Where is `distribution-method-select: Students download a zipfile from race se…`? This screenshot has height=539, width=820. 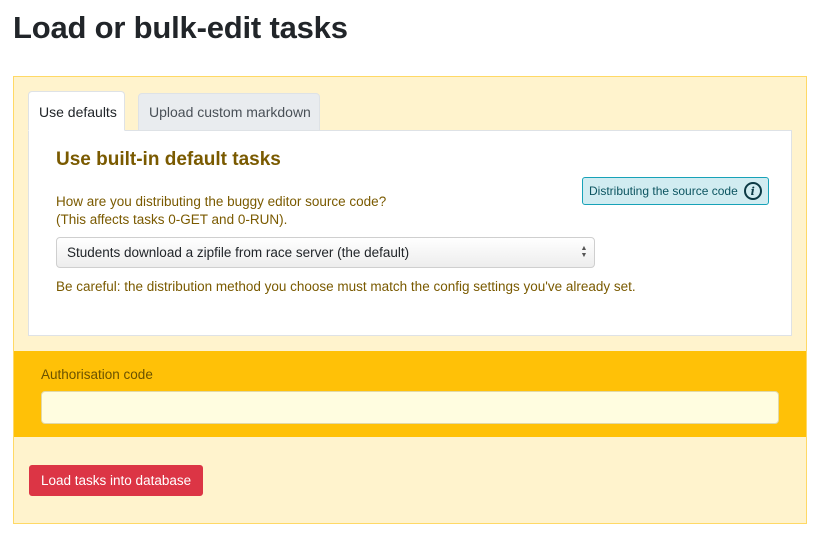 distribution-method-select: Students download a zipfile from race se… is located at coordinates (325, 252).